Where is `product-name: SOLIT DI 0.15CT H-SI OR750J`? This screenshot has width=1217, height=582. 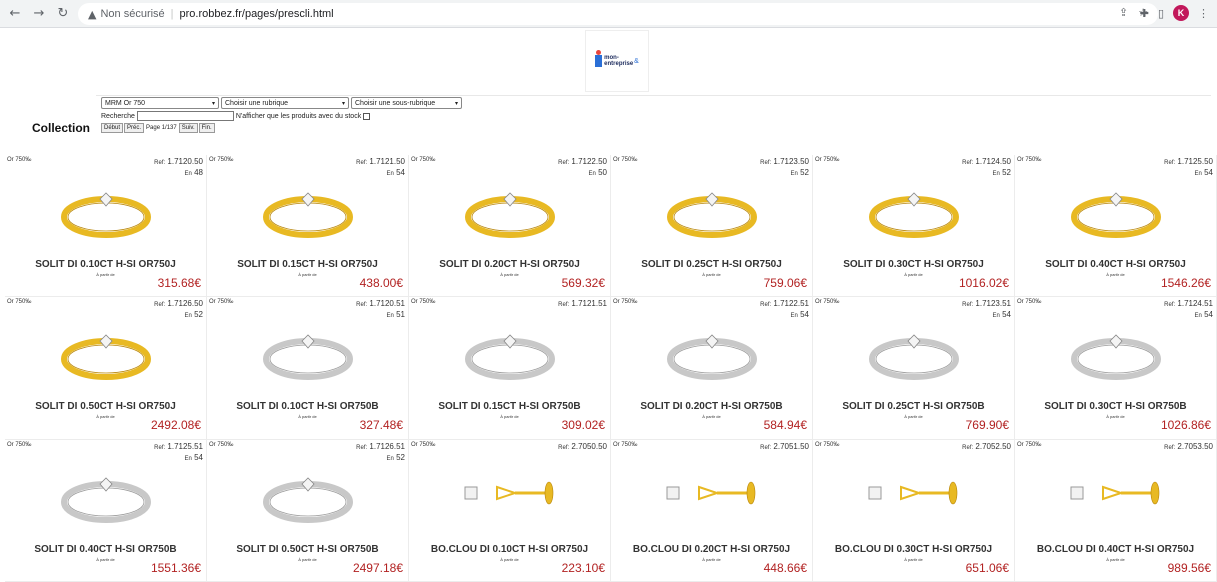 product-name: SOLIT DI 0.15CT H-SI OR750J is located at coordinates (307, 264).